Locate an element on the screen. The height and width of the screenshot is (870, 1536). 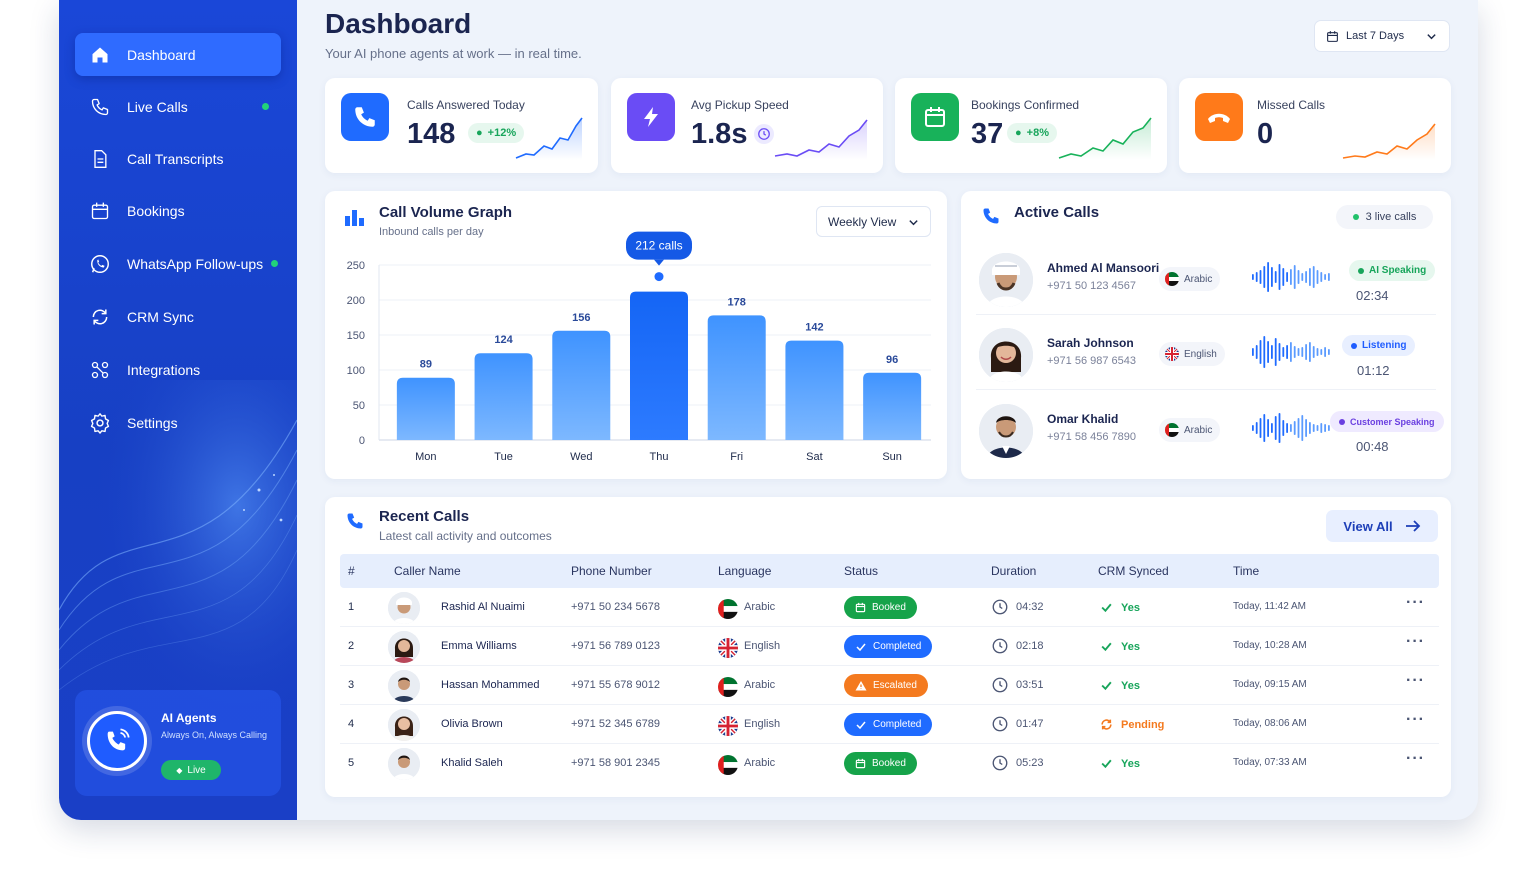
call-time: Today, 07:33 AM is located at coordinates (1270, 762).